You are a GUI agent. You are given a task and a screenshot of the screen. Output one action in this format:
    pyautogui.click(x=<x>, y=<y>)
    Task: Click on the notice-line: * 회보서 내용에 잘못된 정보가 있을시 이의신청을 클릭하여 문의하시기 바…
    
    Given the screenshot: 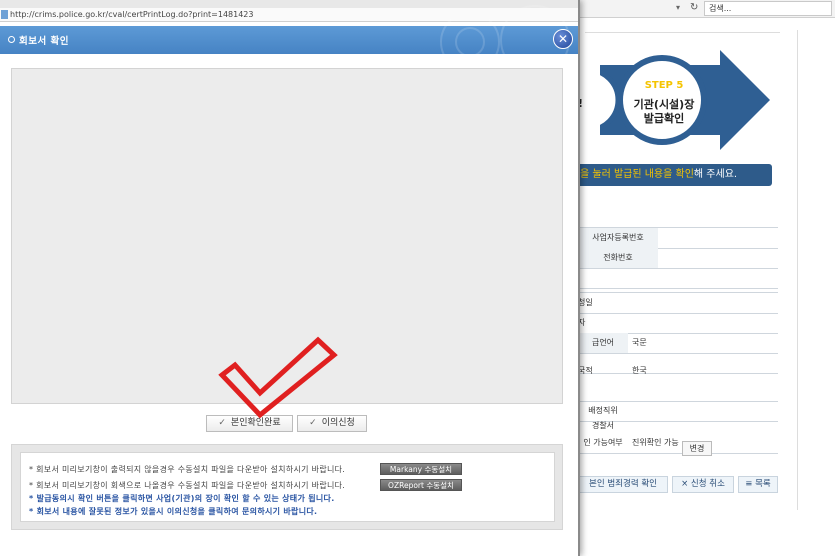 What is the action you would take?
    pyautogui.click(x=173, y=511)
    